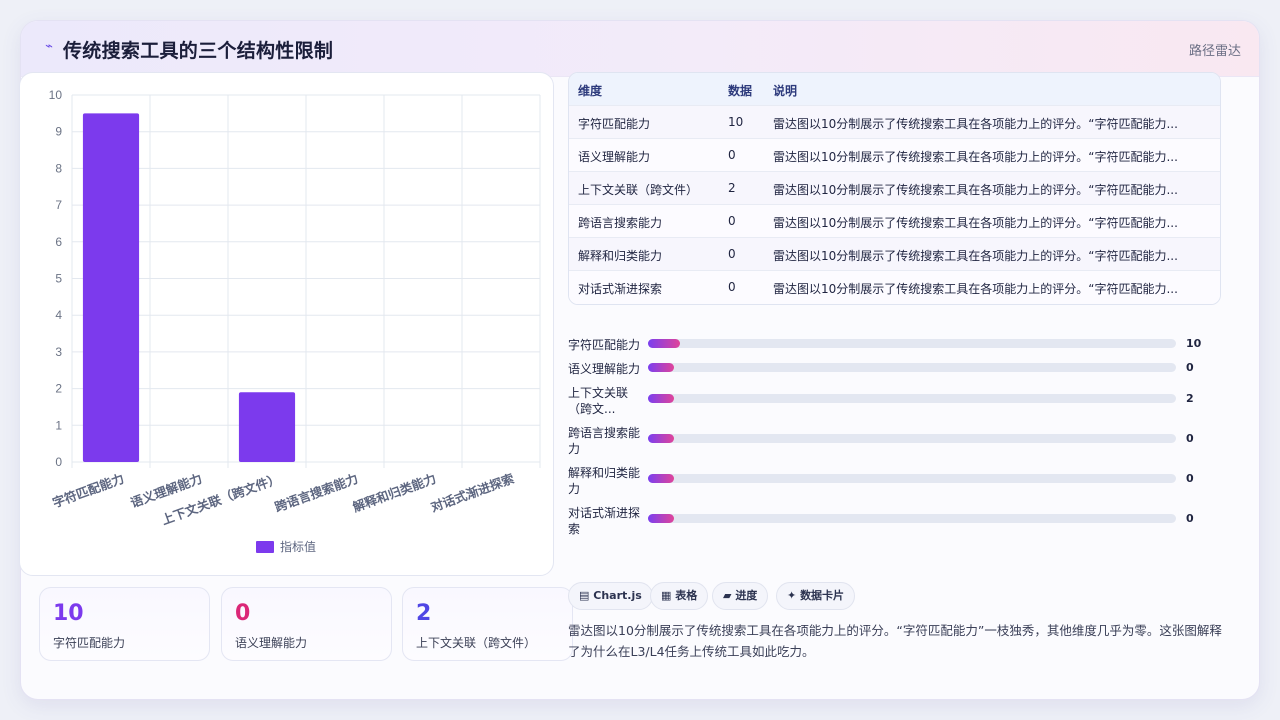 The image size is (1280, 720). What do you see at coordinates (306, 624) in the screenshot?
I see `stat-card: 0 语义理解能力` at bounding box center [306, 624].